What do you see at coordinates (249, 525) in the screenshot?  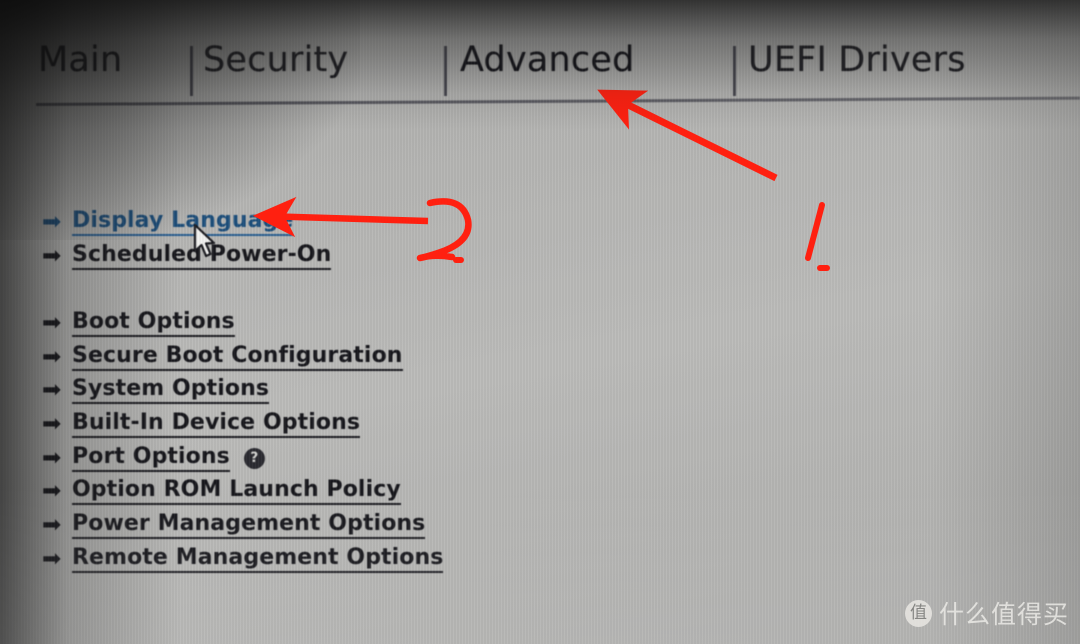 I see `menu-item-label: Power Management Options` at bounding box center [249, 525].